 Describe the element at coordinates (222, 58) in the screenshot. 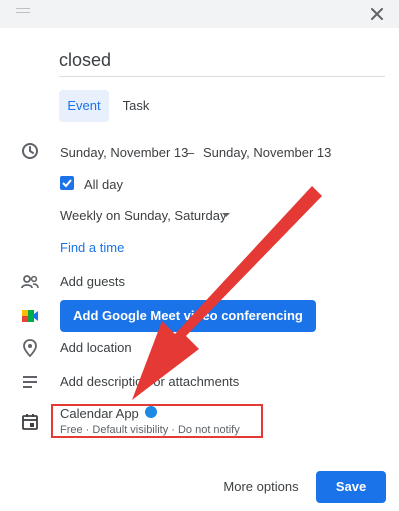

I see `title-field: closed` at that location.